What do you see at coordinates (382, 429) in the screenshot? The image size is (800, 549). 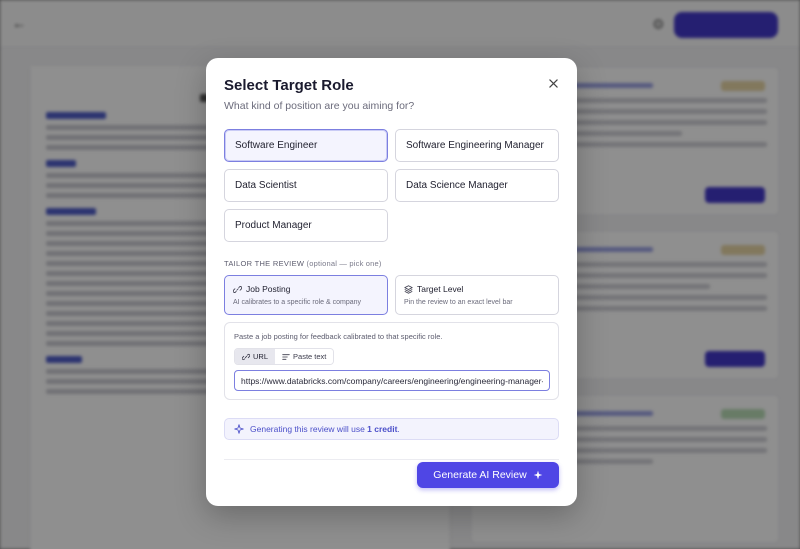 I see `credit-amount: 1 credit` at bounding box center [382, 429].